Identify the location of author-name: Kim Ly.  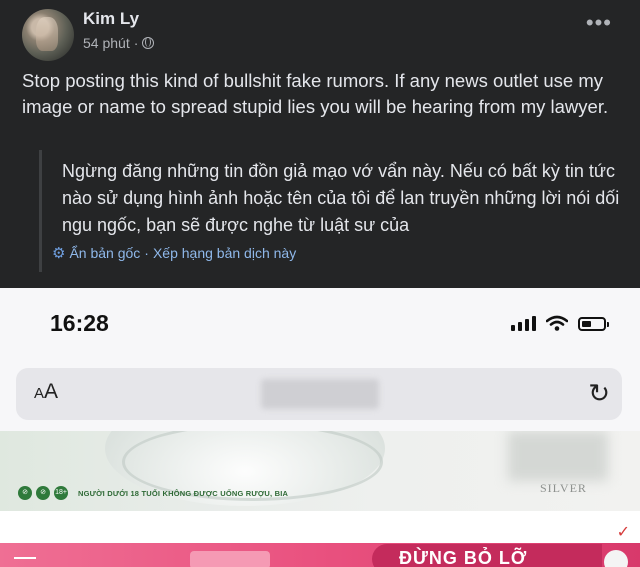
(111, 19).